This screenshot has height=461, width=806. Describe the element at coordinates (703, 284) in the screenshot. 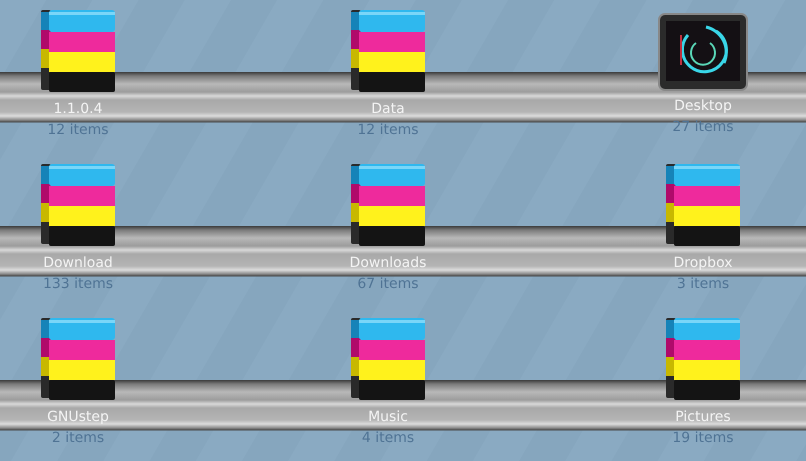

I see `item-count: 3 items` at that location.